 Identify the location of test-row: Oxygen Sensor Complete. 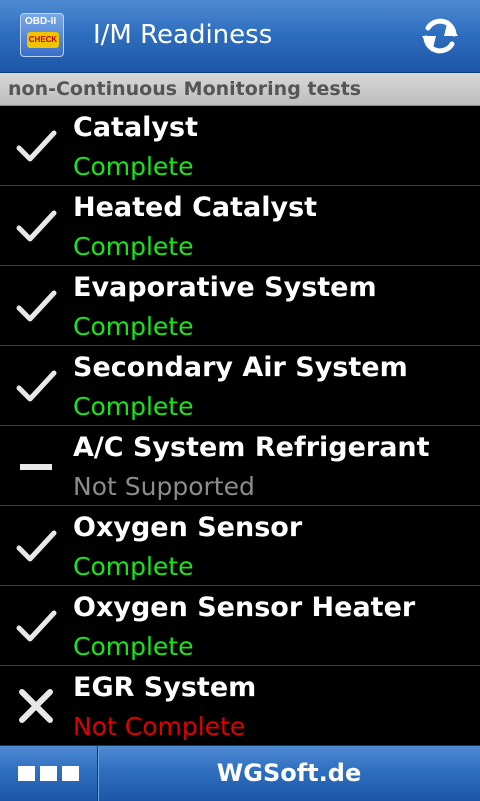
(240, 546).